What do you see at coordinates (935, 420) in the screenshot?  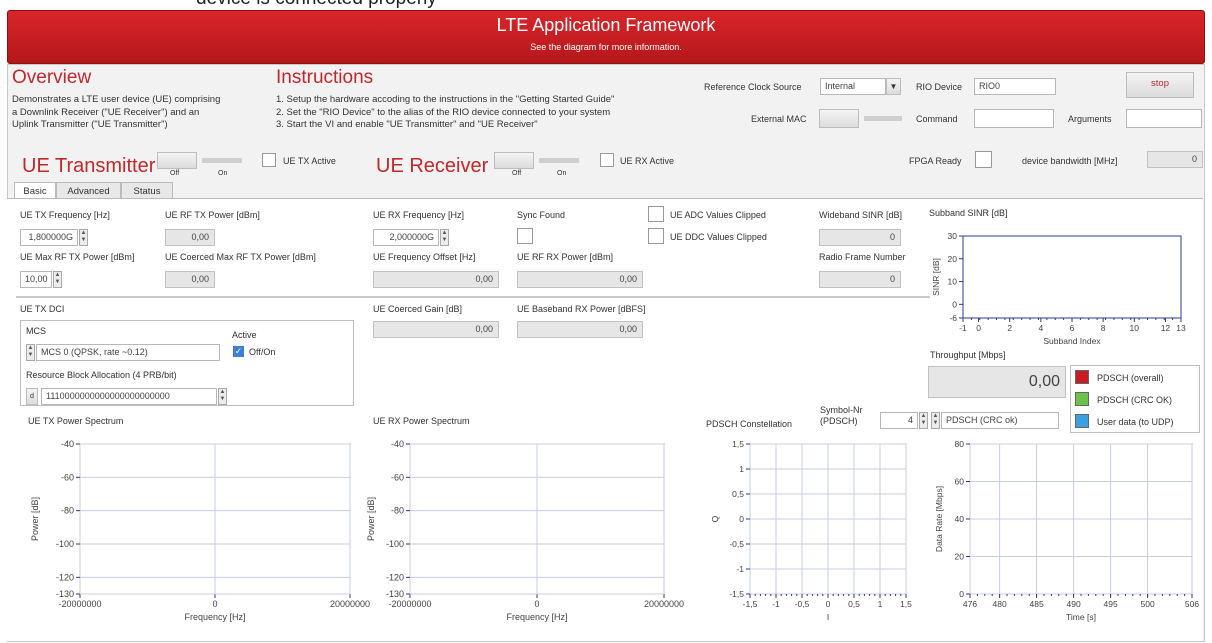 I see `pdsch-select-stepper: ▲ ▼` at bounding box center [935, 420].